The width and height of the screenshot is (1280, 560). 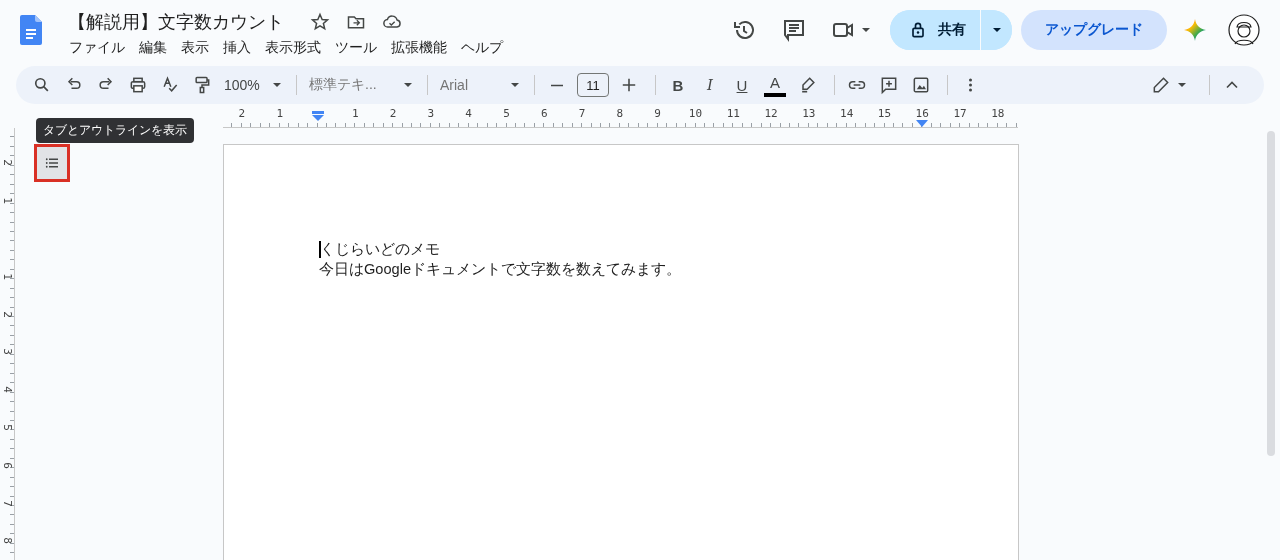 What do you see at coordinates (115, 130) in the screenshot?
I see `tooltip: タブとアウトラインを表示` at bounding box center [115, 130].